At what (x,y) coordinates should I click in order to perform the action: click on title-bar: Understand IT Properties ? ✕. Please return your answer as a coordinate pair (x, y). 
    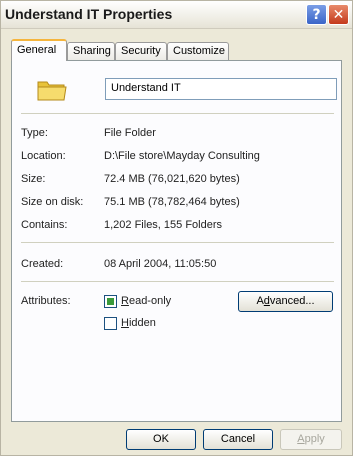
    Looking at the image, I should click on (176, 15).